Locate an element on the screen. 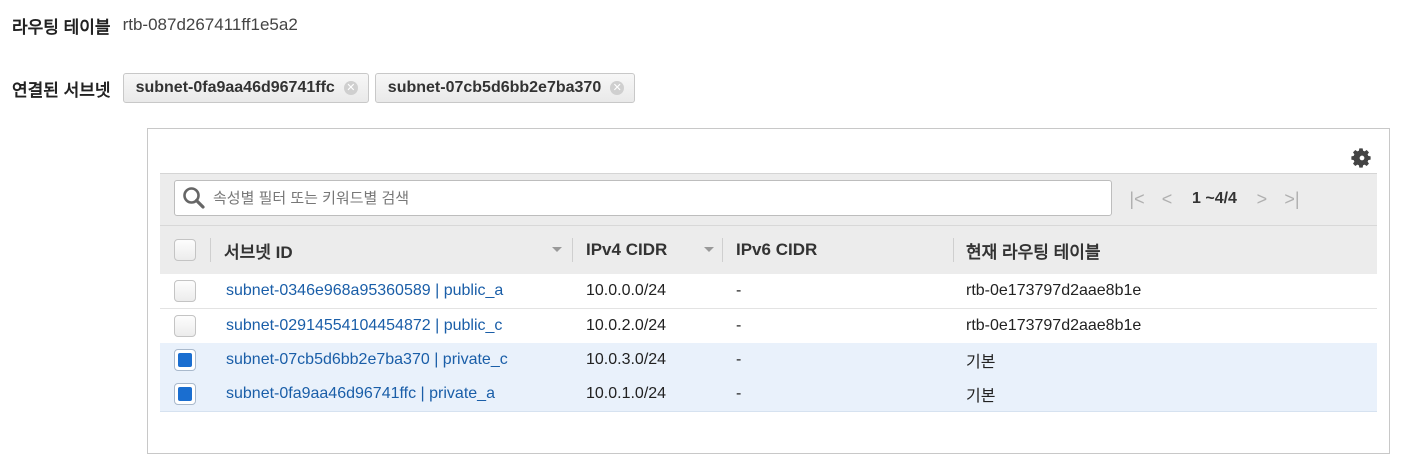  search-input is located at coordinates (653, 198).